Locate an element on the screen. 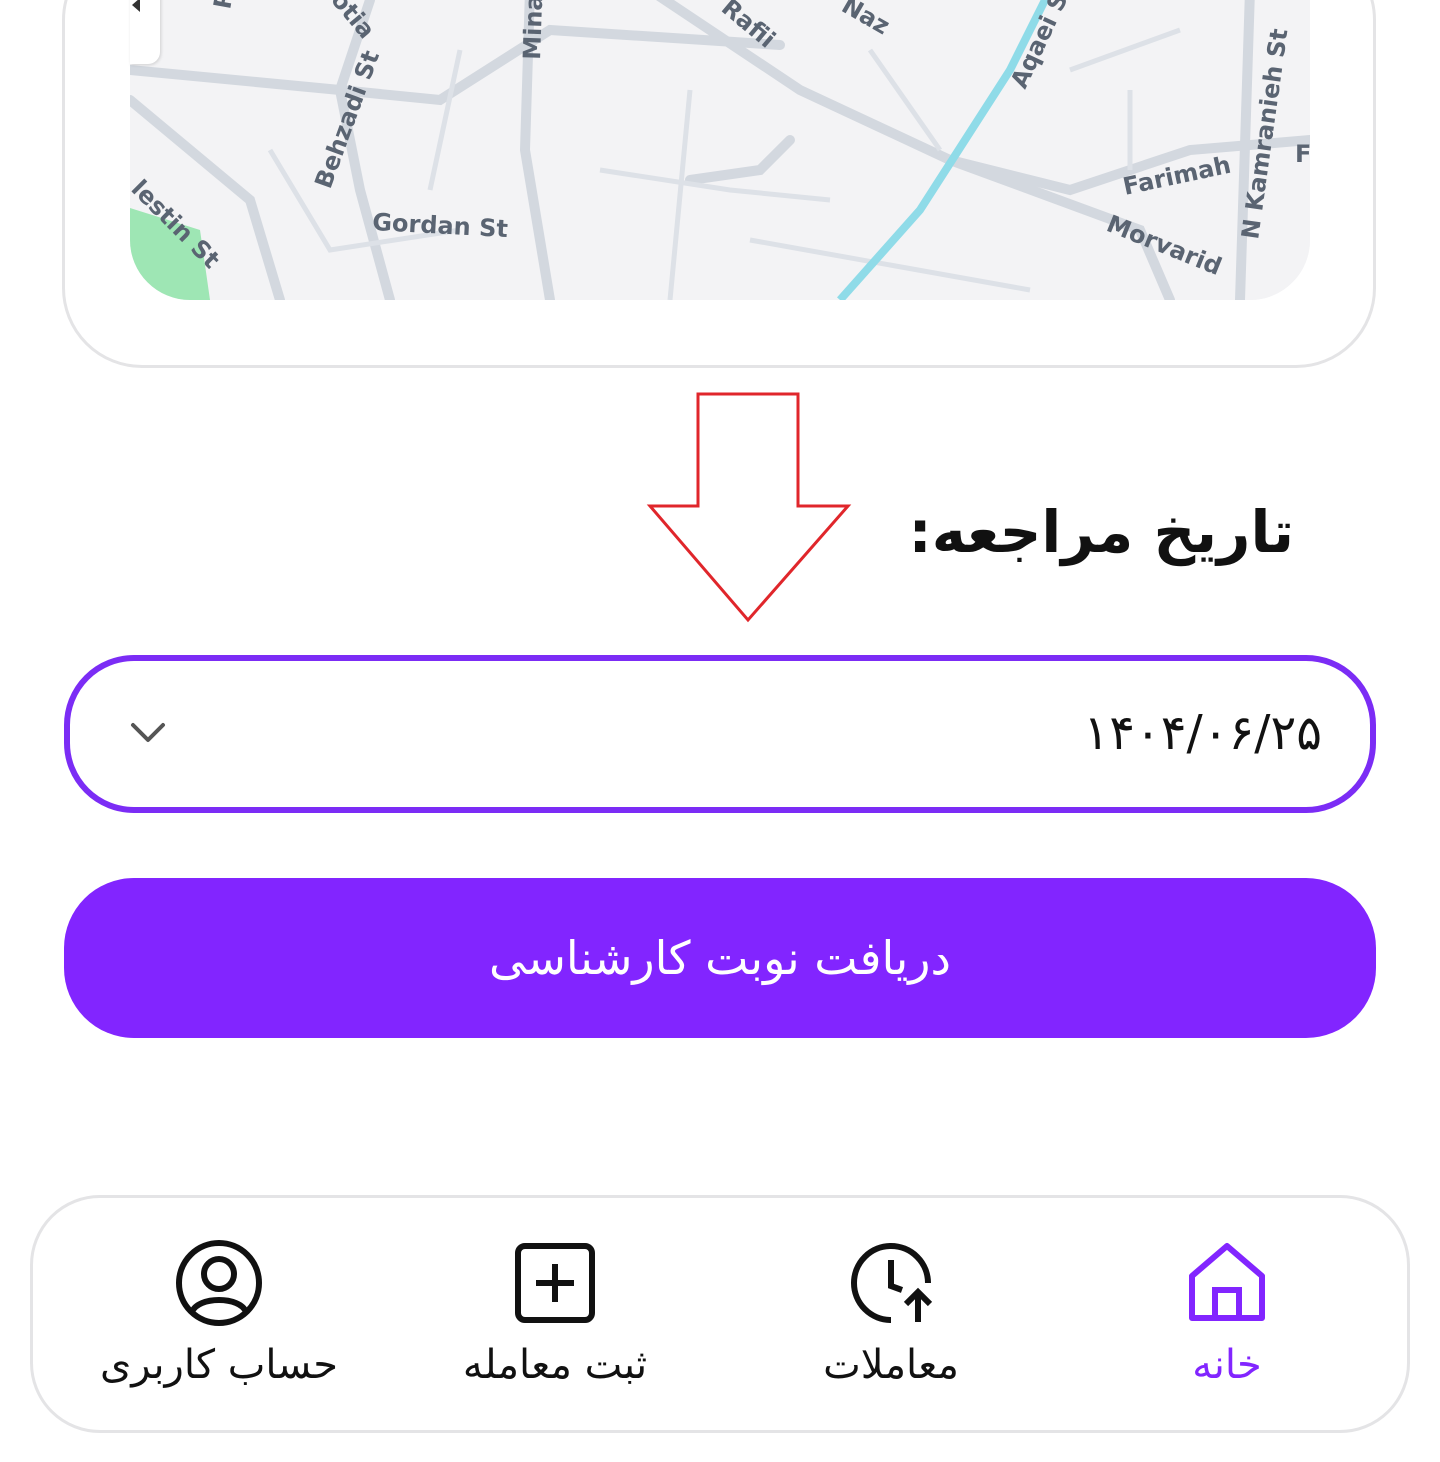 This screenshot has height=1462, width=1440. nav-item-transactions: معاملات is located at coordinates (891, 1313).